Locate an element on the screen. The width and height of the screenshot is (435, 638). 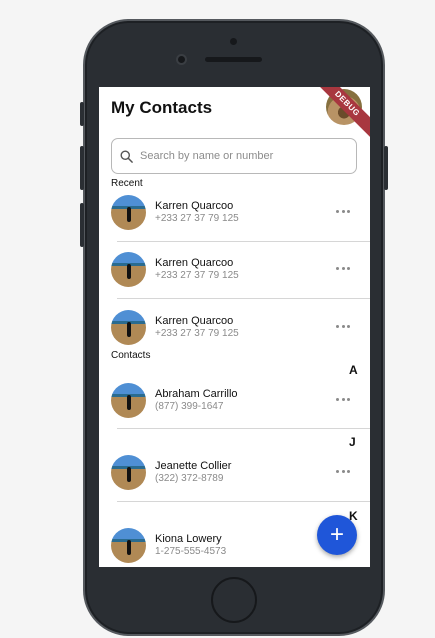
contact-row: Abraham Carrillo (877) 399-1647 is located at coordinates (234, 401).